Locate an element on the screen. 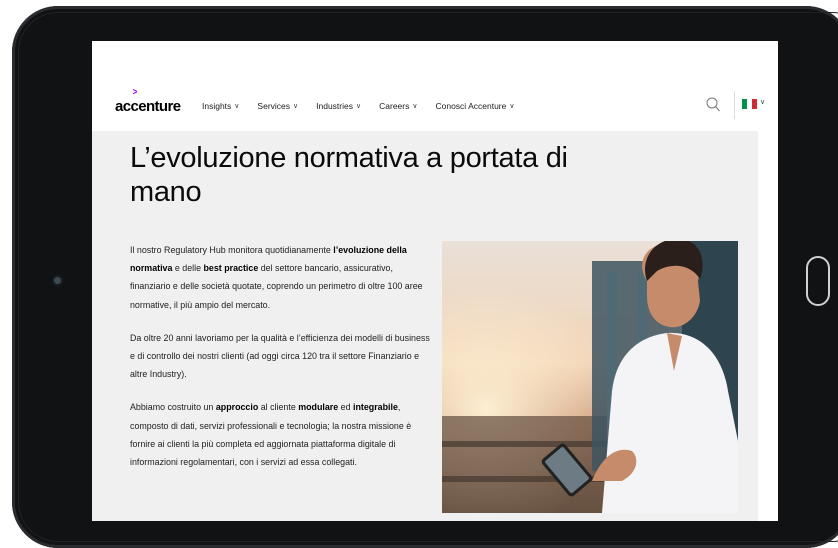 This screenshot has width=838, height=548. accenture-logo: accenture is located at coordinates (148, 106).